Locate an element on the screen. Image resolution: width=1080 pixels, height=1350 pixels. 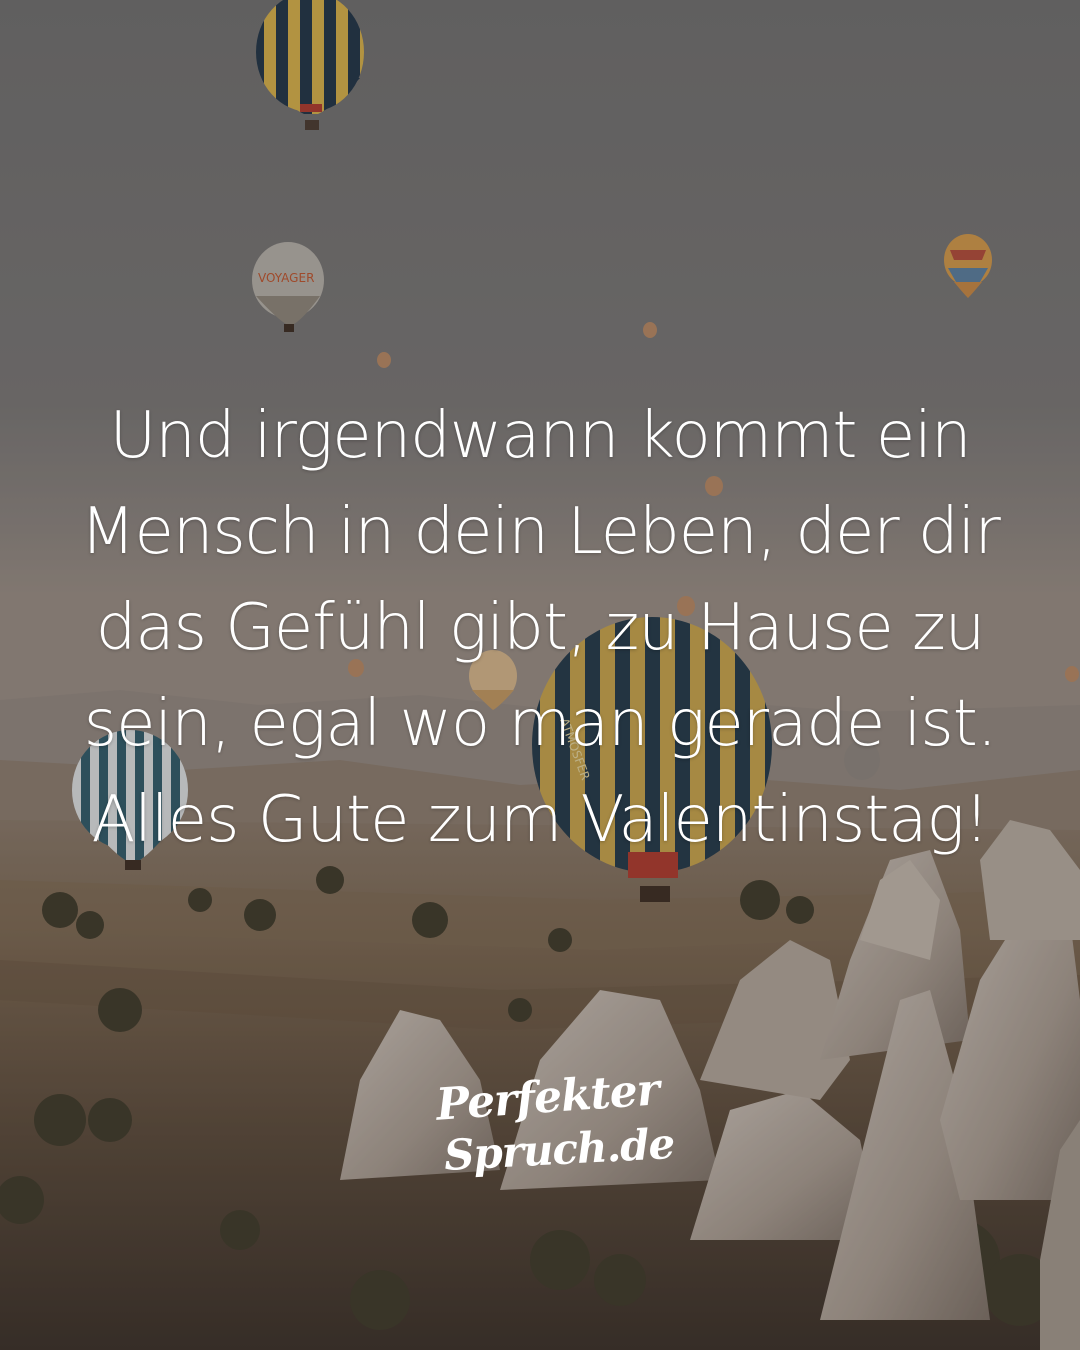
perfekter-spruch-logo: Perfekter Spruch.de is located at coordinates (552, 1127).